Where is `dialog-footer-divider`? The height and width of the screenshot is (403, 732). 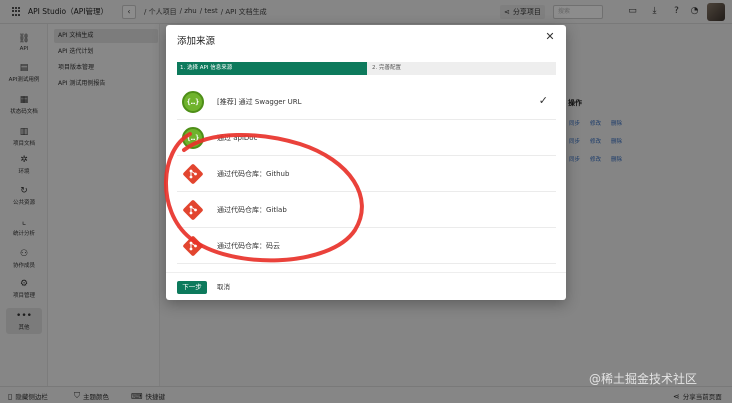
dialog-footer-divider is located at coordinates (366, 272).